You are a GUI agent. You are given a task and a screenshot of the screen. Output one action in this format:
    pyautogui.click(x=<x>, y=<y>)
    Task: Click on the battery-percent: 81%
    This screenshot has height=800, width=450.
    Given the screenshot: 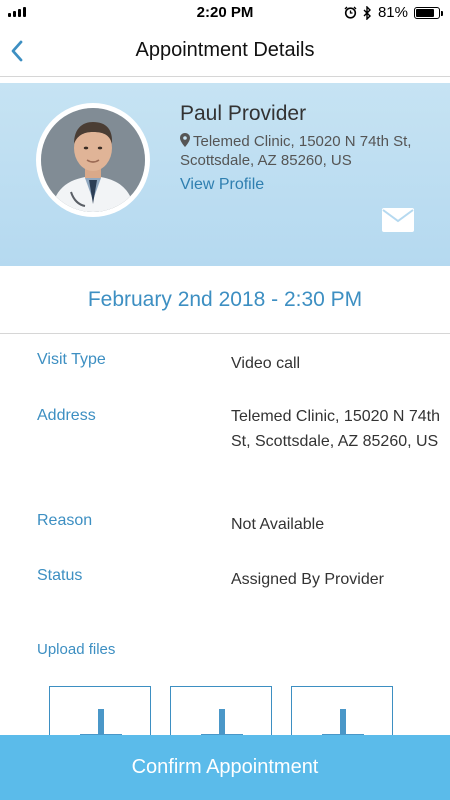 What is the action you would take?
    pyautogui.click(x=392, y=12)
    